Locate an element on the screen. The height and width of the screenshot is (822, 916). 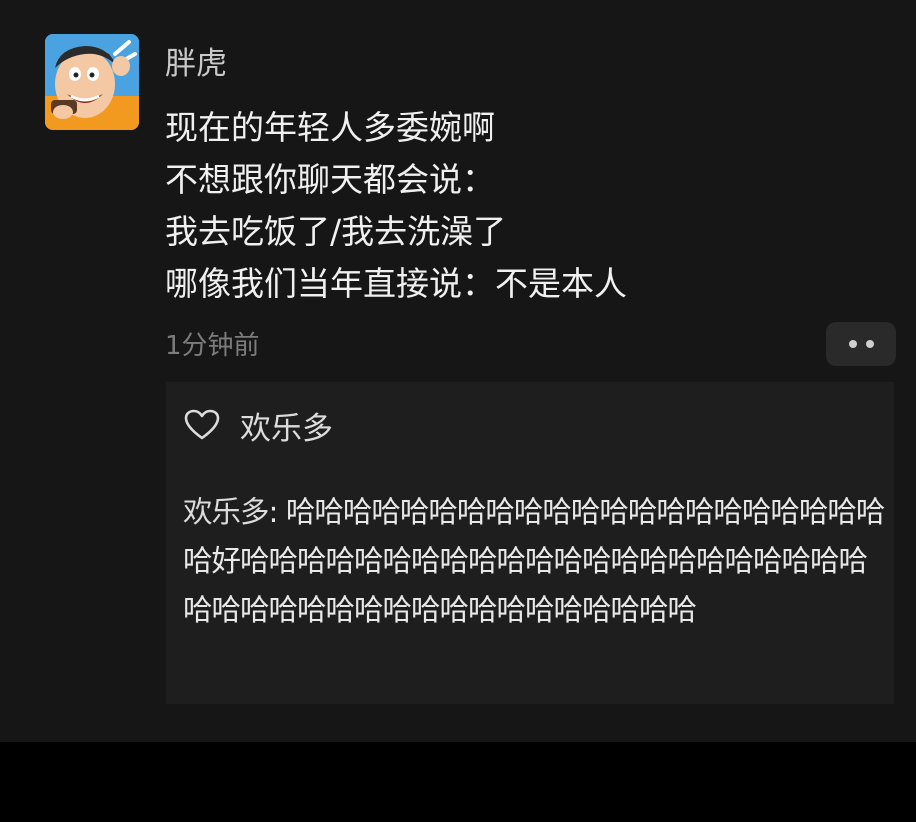
post-line: 我去吃饭了/我去洗澡了 is located at coordinates (336, 231).